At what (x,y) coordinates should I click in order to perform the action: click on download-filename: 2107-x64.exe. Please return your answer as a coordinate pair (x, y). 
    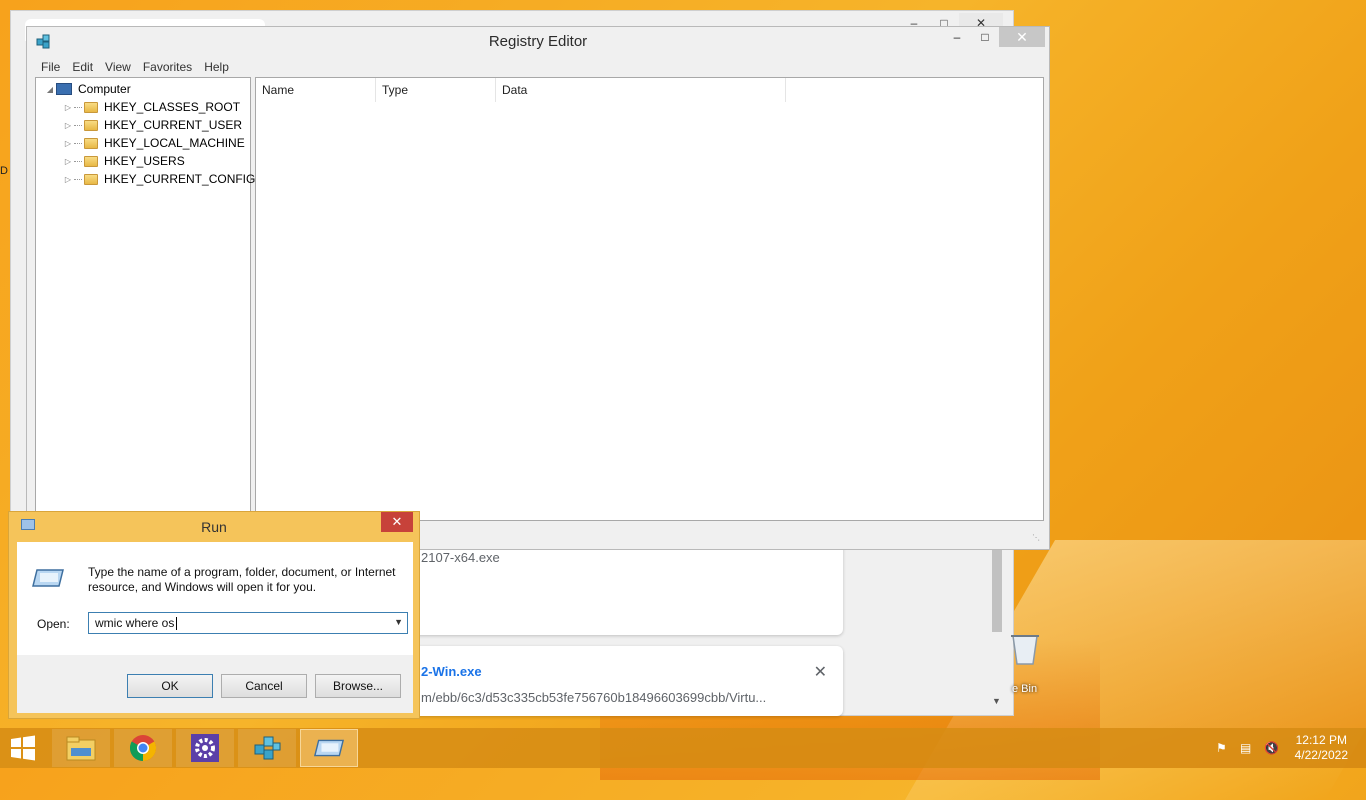
    Looking at the image, I should click on (460, 557).